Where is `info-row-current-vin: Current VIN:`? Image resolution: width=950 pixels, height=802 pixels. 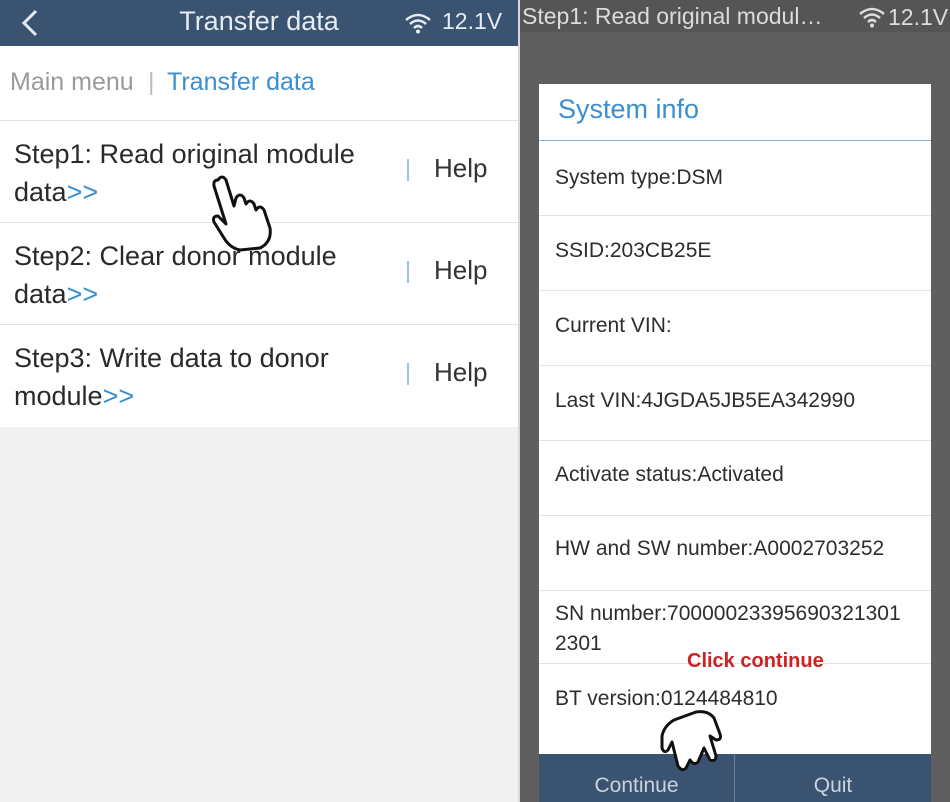 info-row-current-vin: Current VIN: is located at coordinates (735, 328).